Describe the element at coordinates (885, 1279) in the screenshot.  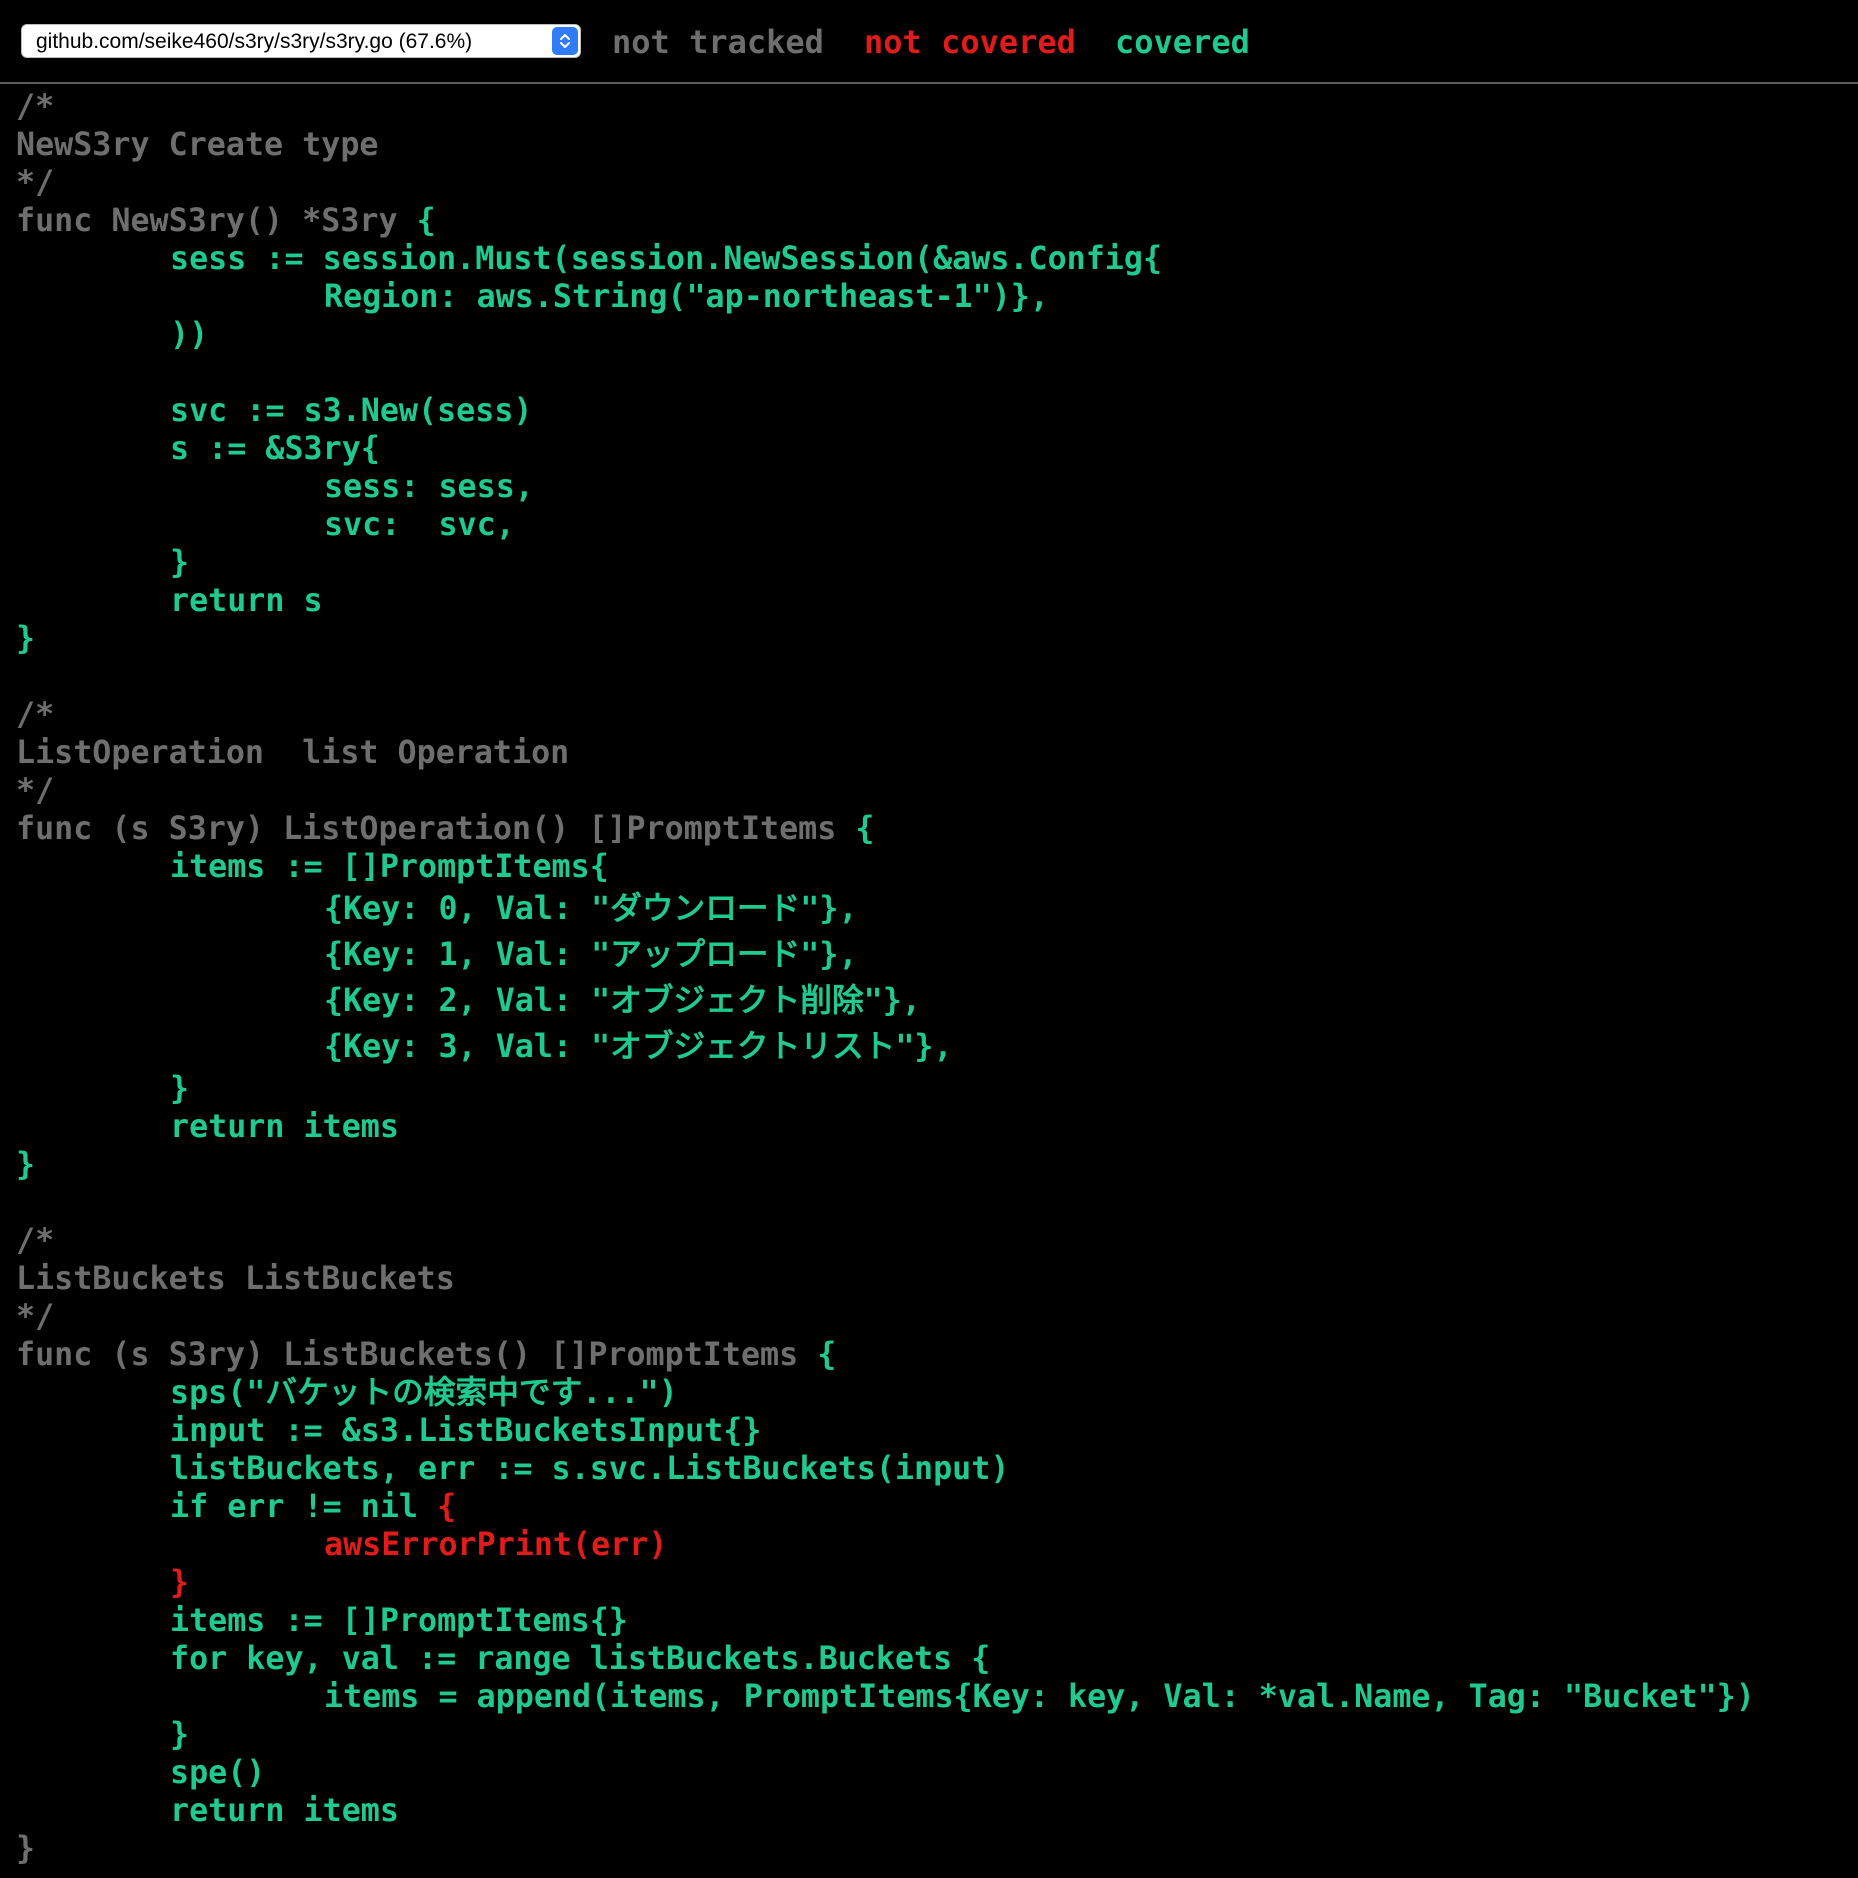
I see `code-line: ListBuckets ListBuckets` at that location.